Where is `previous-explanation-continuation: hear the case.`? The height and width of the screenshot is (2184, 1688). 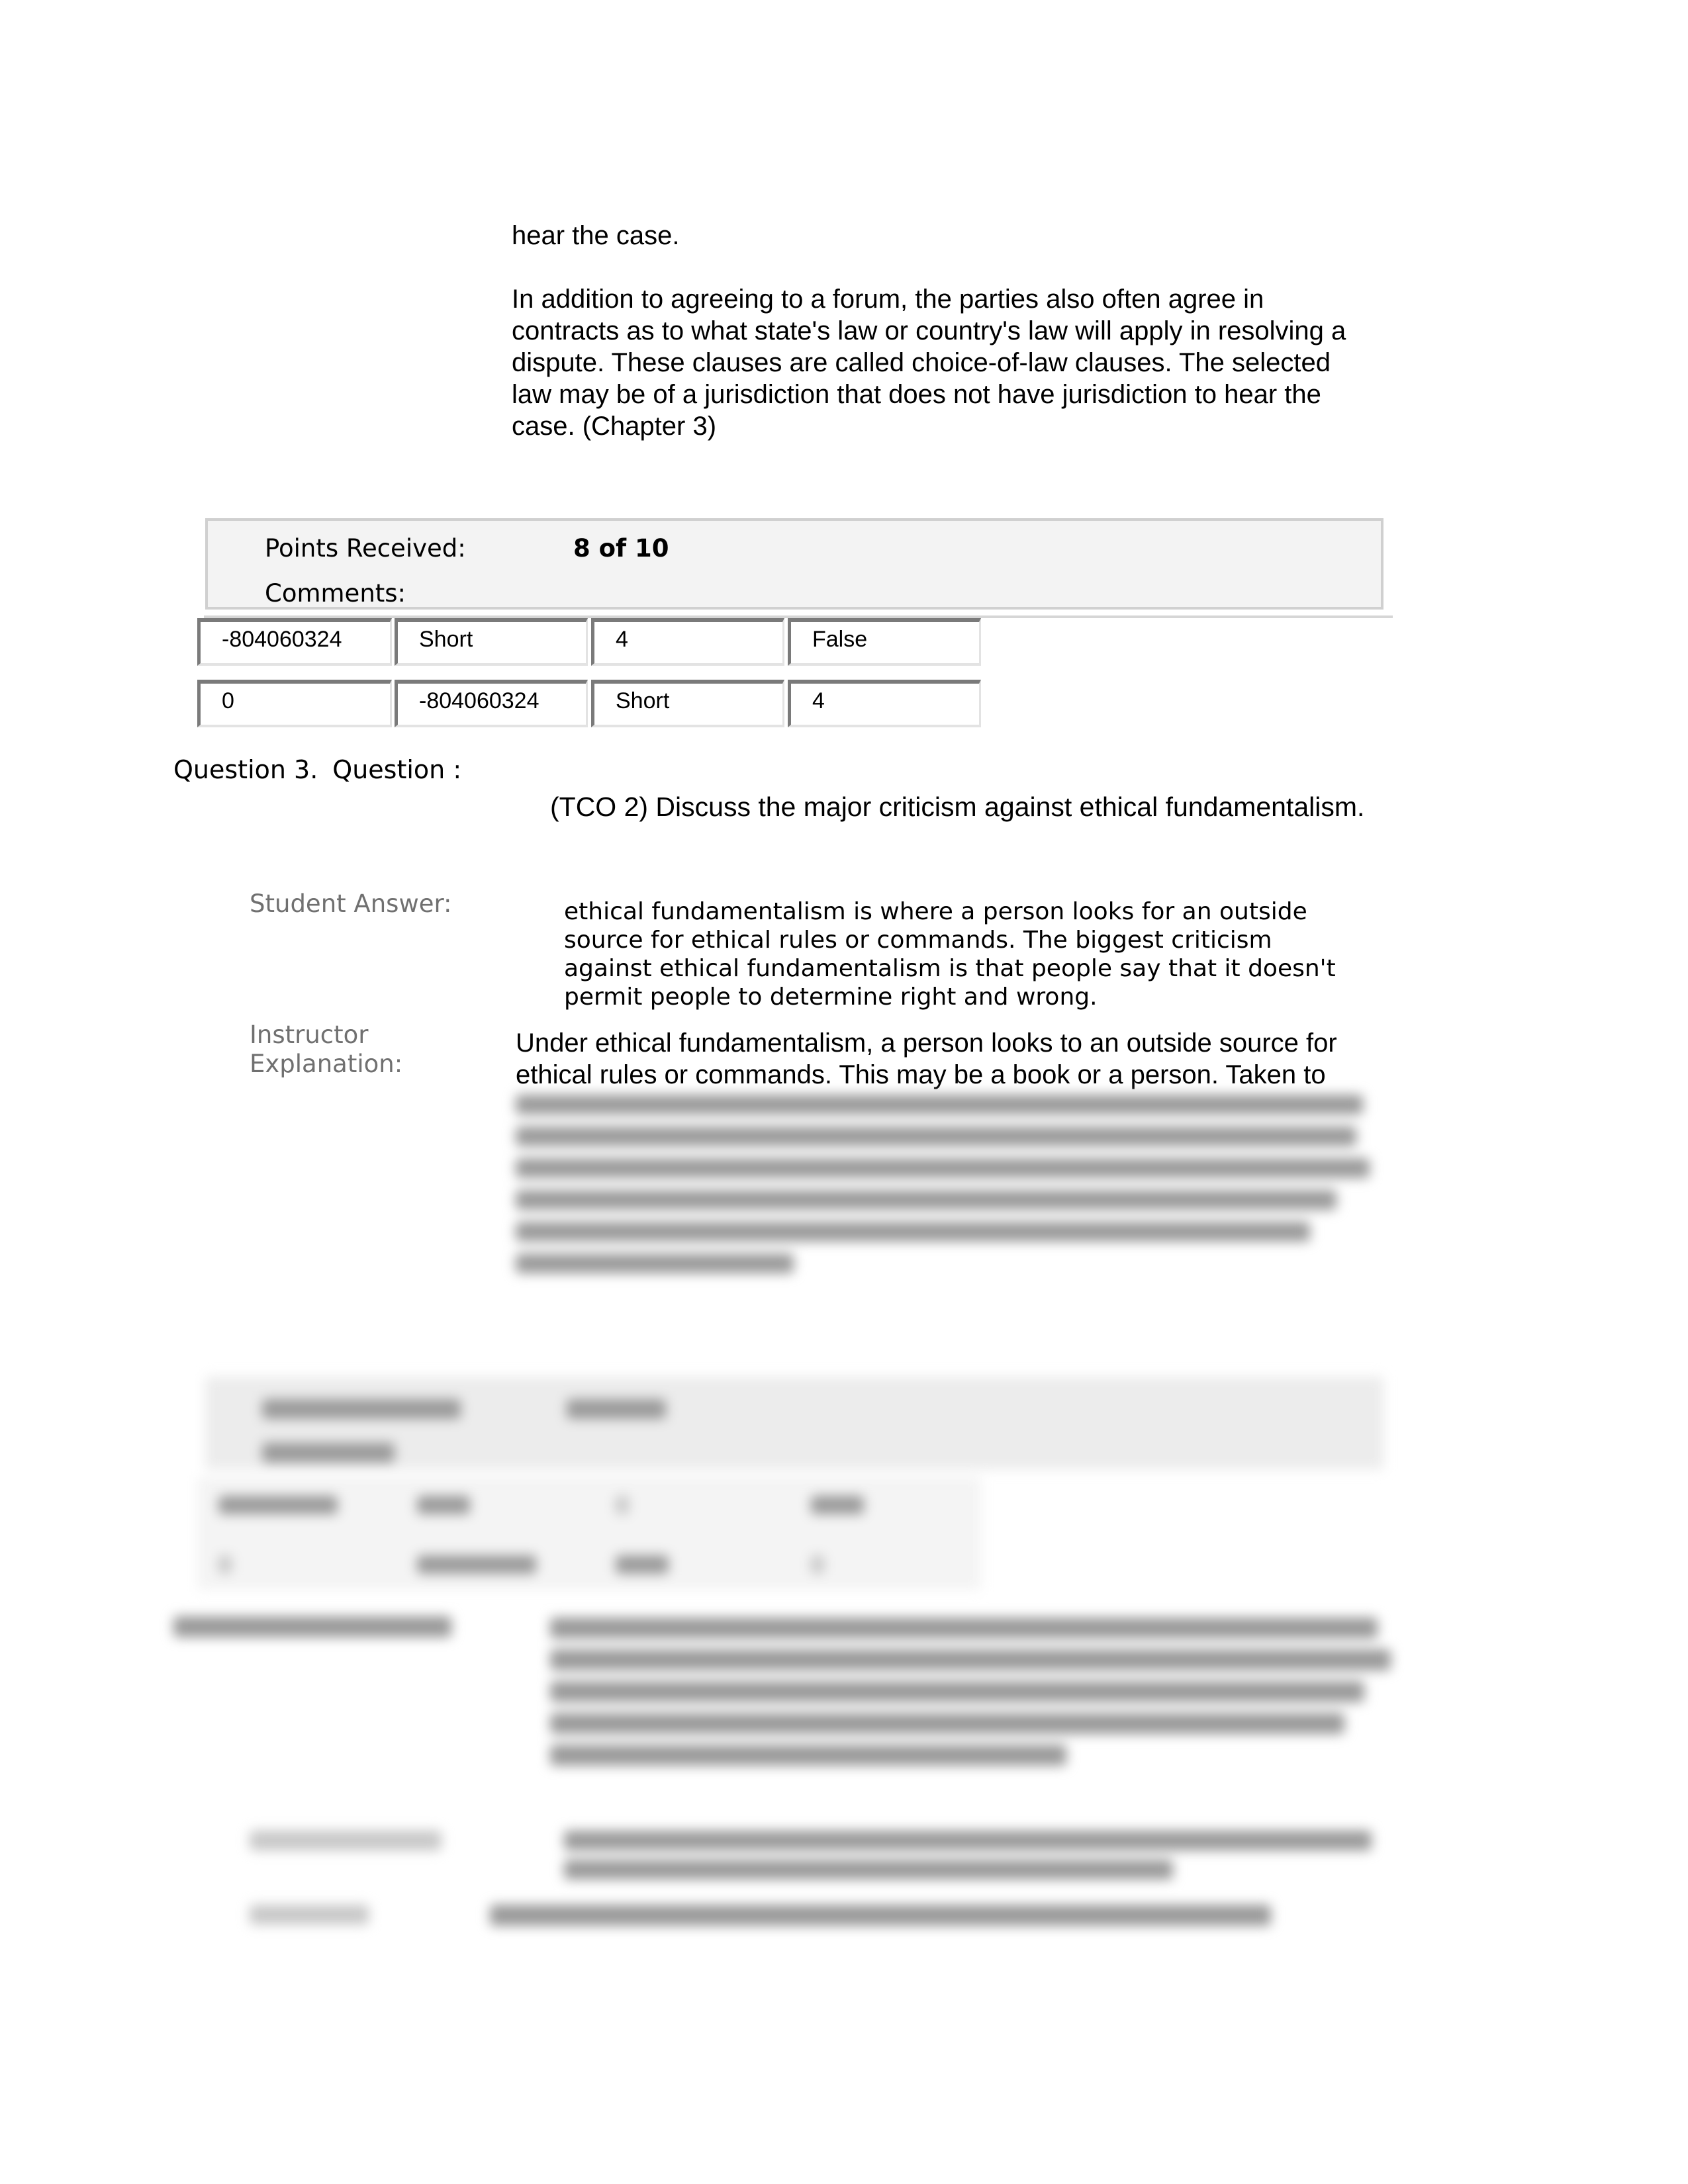
previous-explanation-continuation: hear the case. is located at coordinates (596, 235).